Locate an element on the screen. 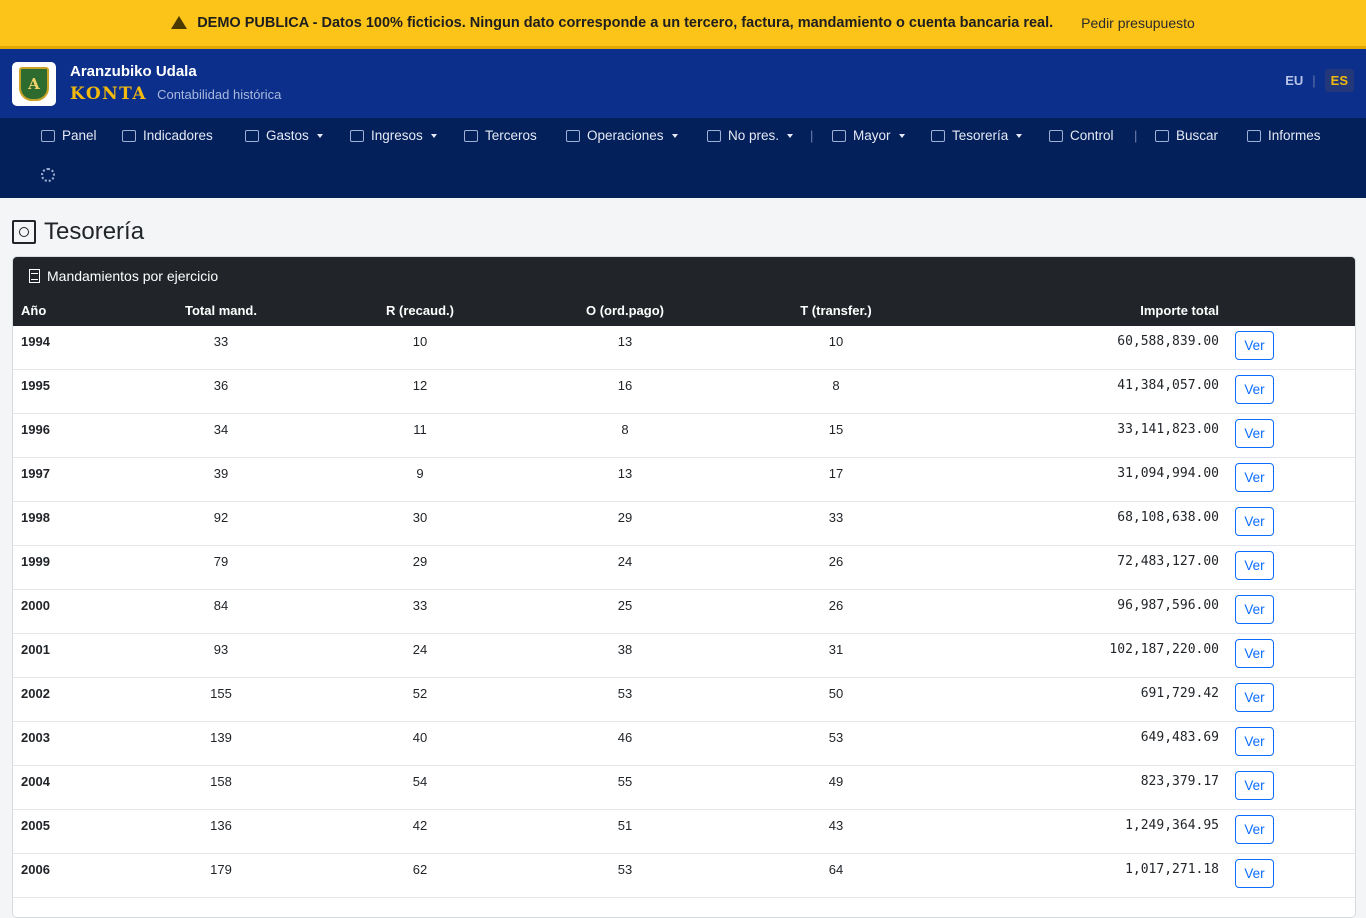 The height and width of the screenshot is (918, 1366). cell-total: 139 is located at coordinates (221, 737).